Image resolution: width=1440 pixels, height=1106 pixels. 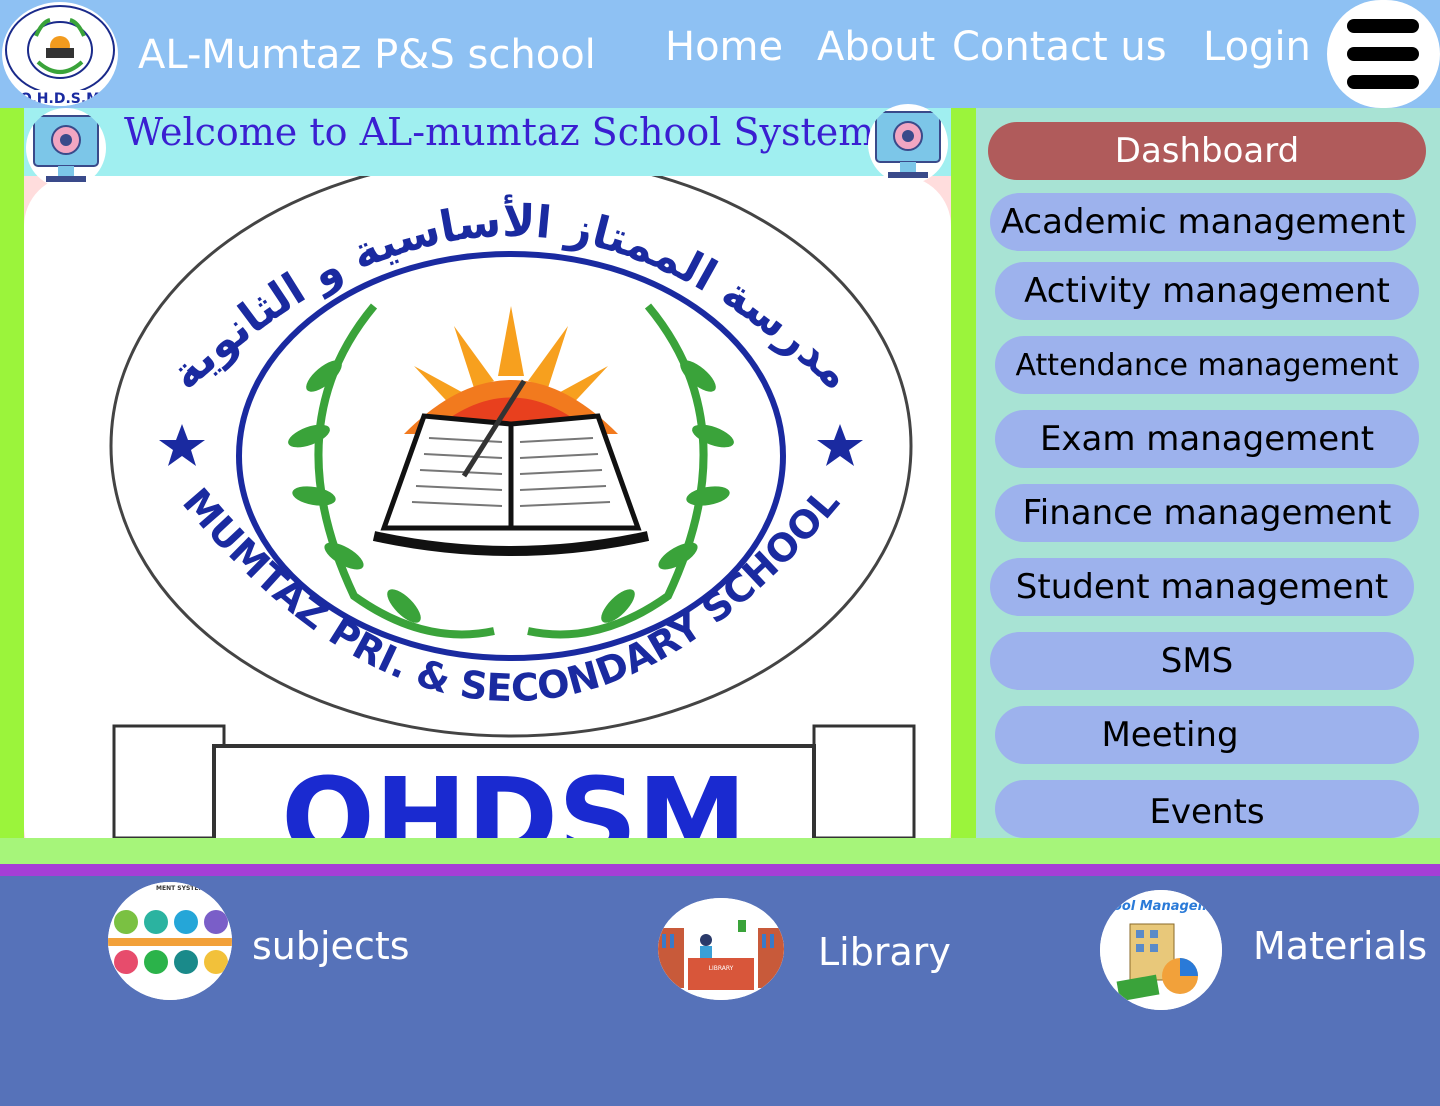 What do you see at coordinates (170, 941) in the screenshot?
I see `subjects-image: MENT SYSTEM` at bounding box center [170, 941].